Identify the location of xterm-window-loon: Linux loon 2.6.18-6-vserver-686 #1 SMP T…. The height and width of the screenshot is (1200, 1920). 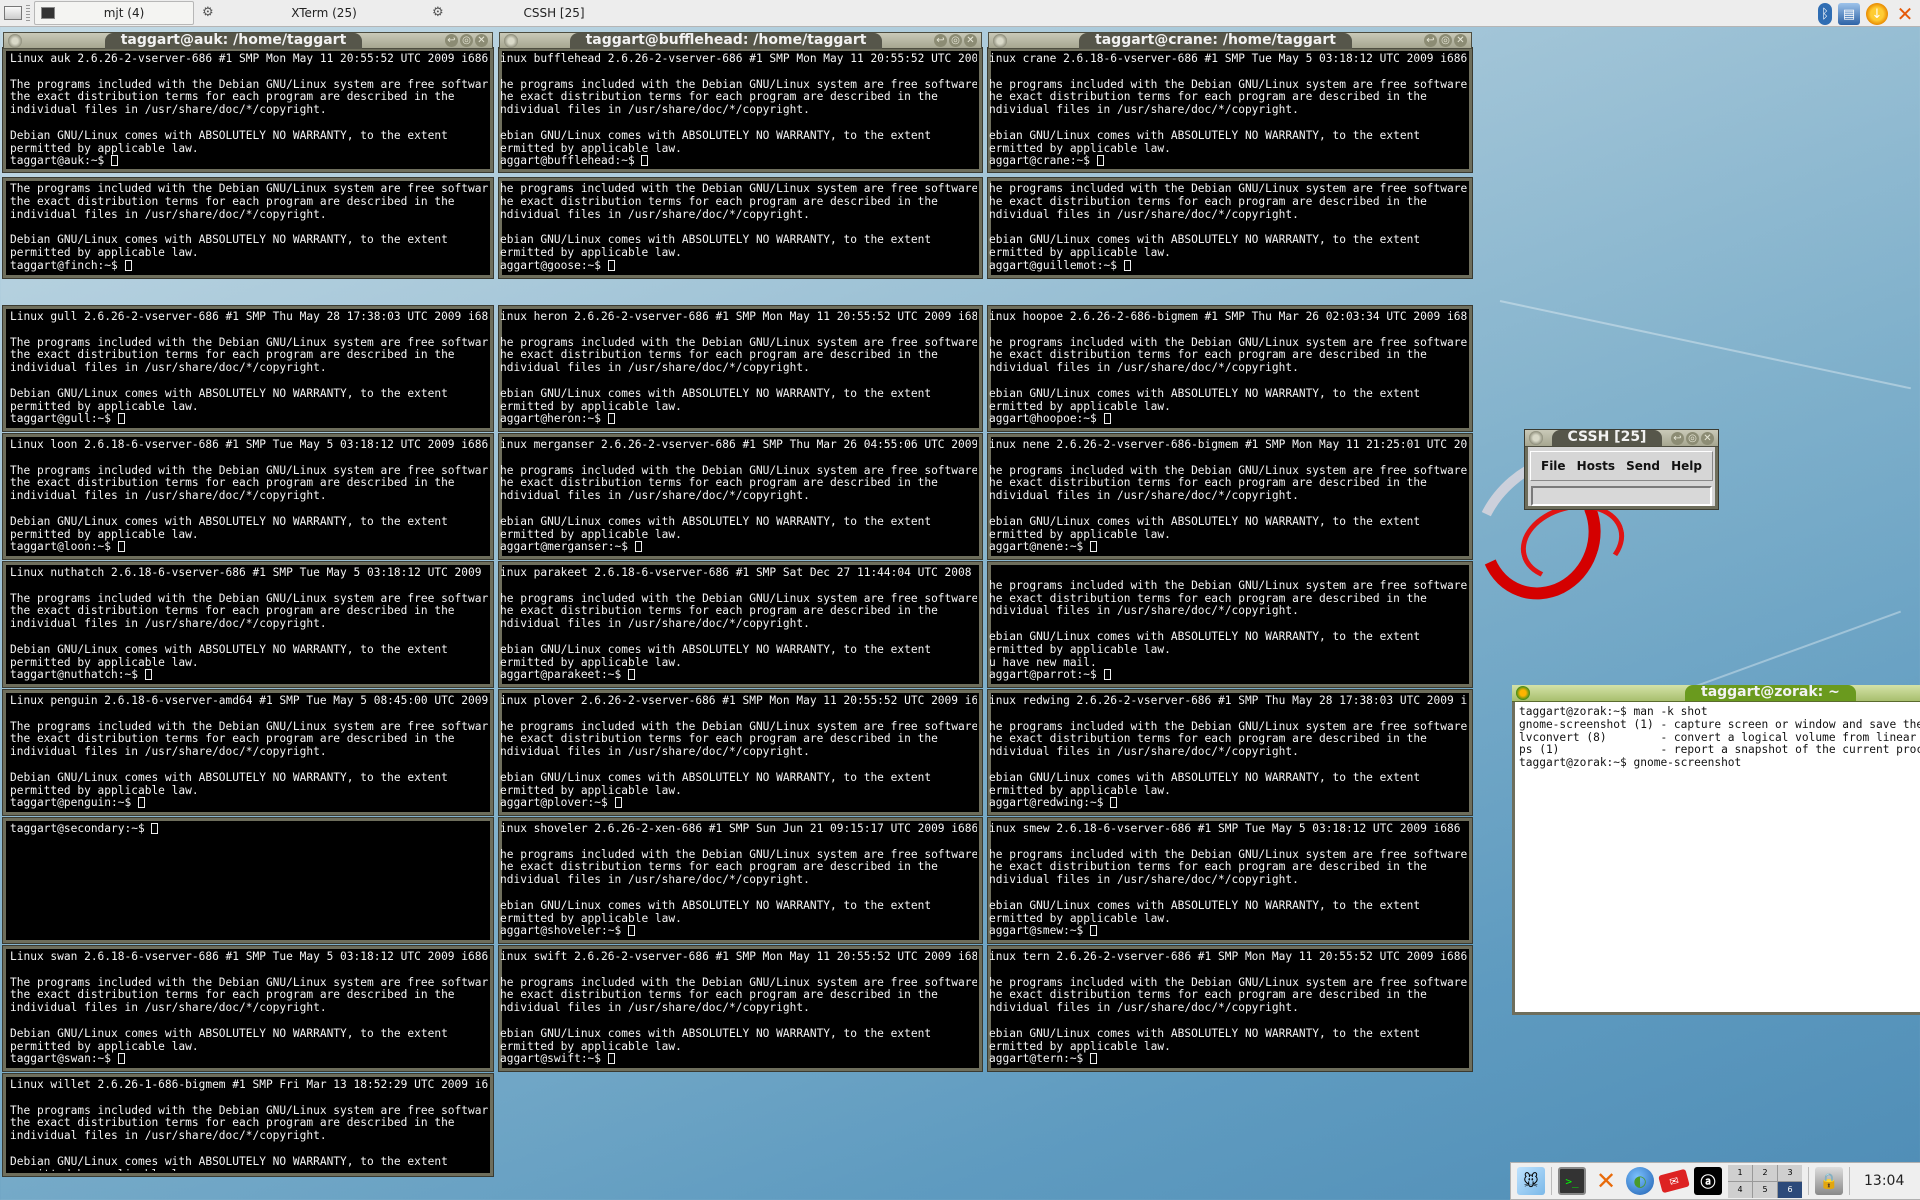
(248, 496).